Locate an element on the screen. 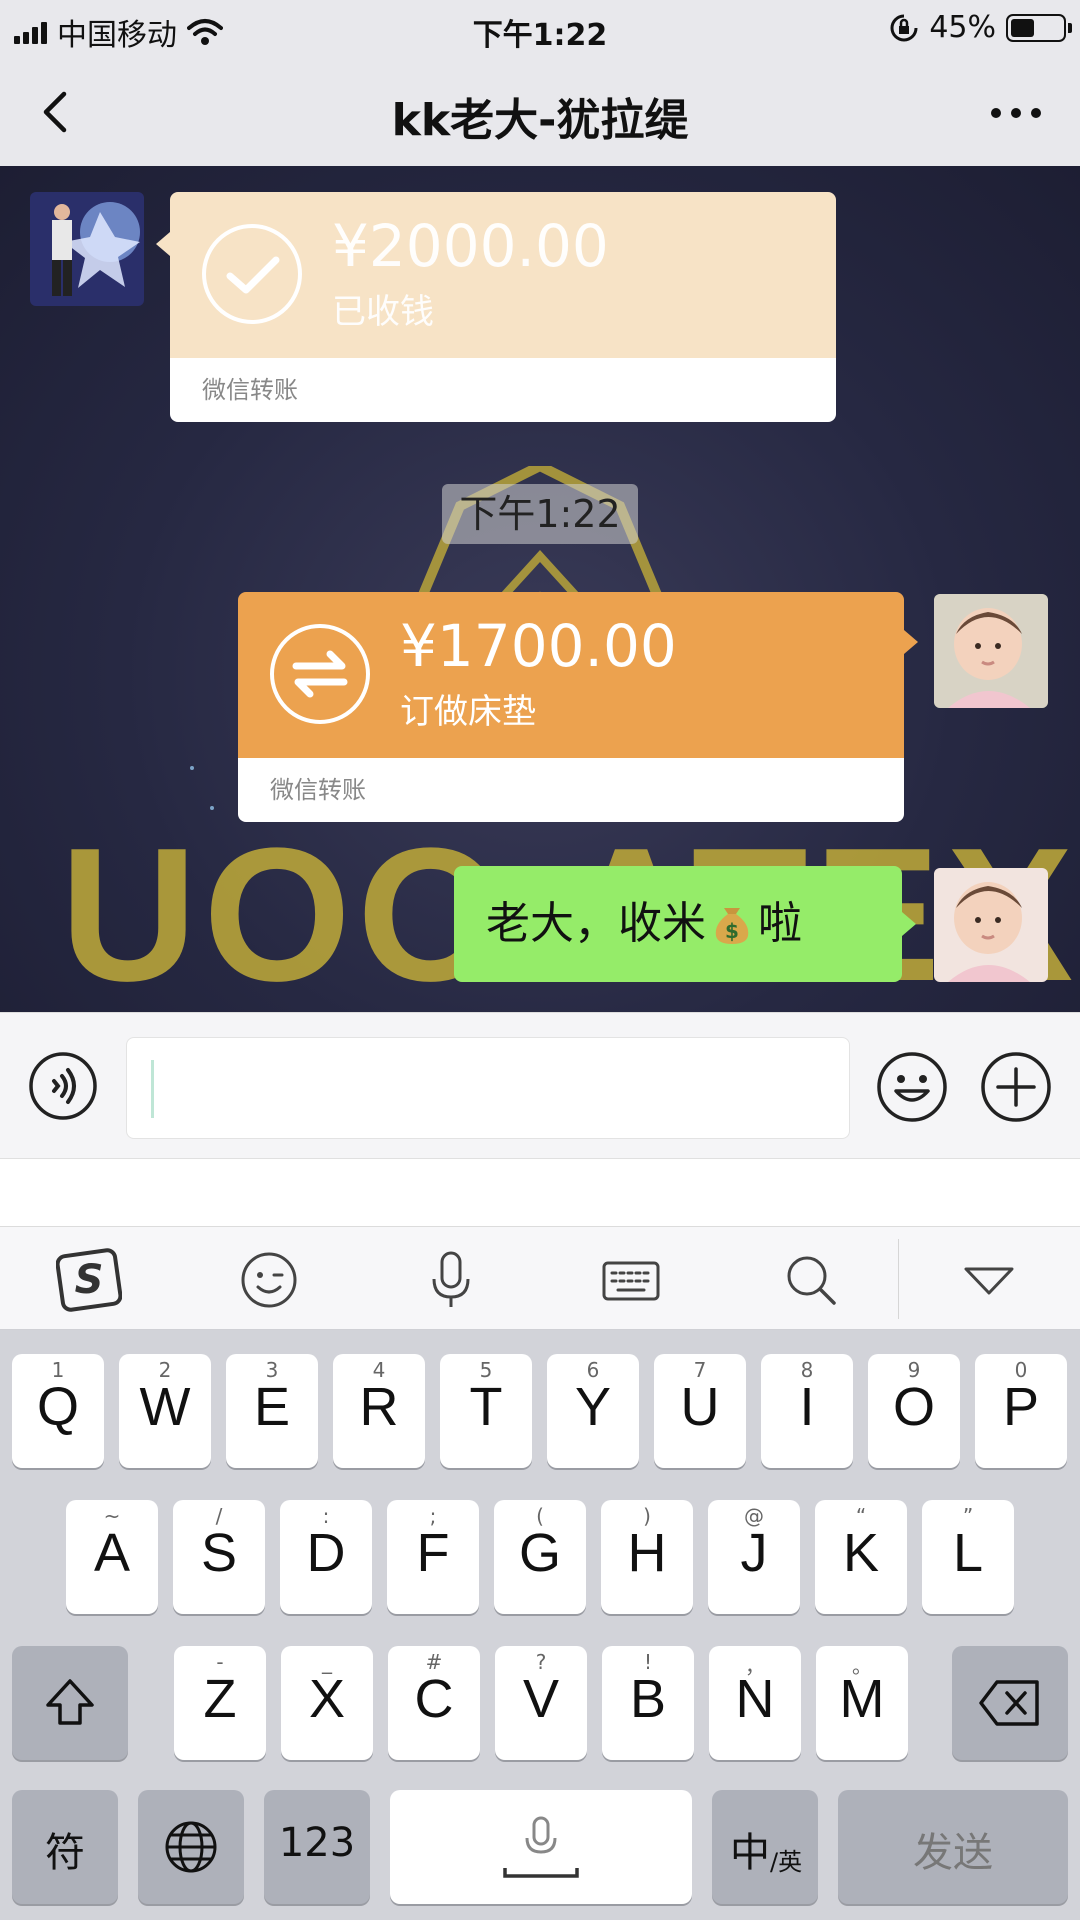  exchange-arrows-icon is located at coordinates (320, 674).